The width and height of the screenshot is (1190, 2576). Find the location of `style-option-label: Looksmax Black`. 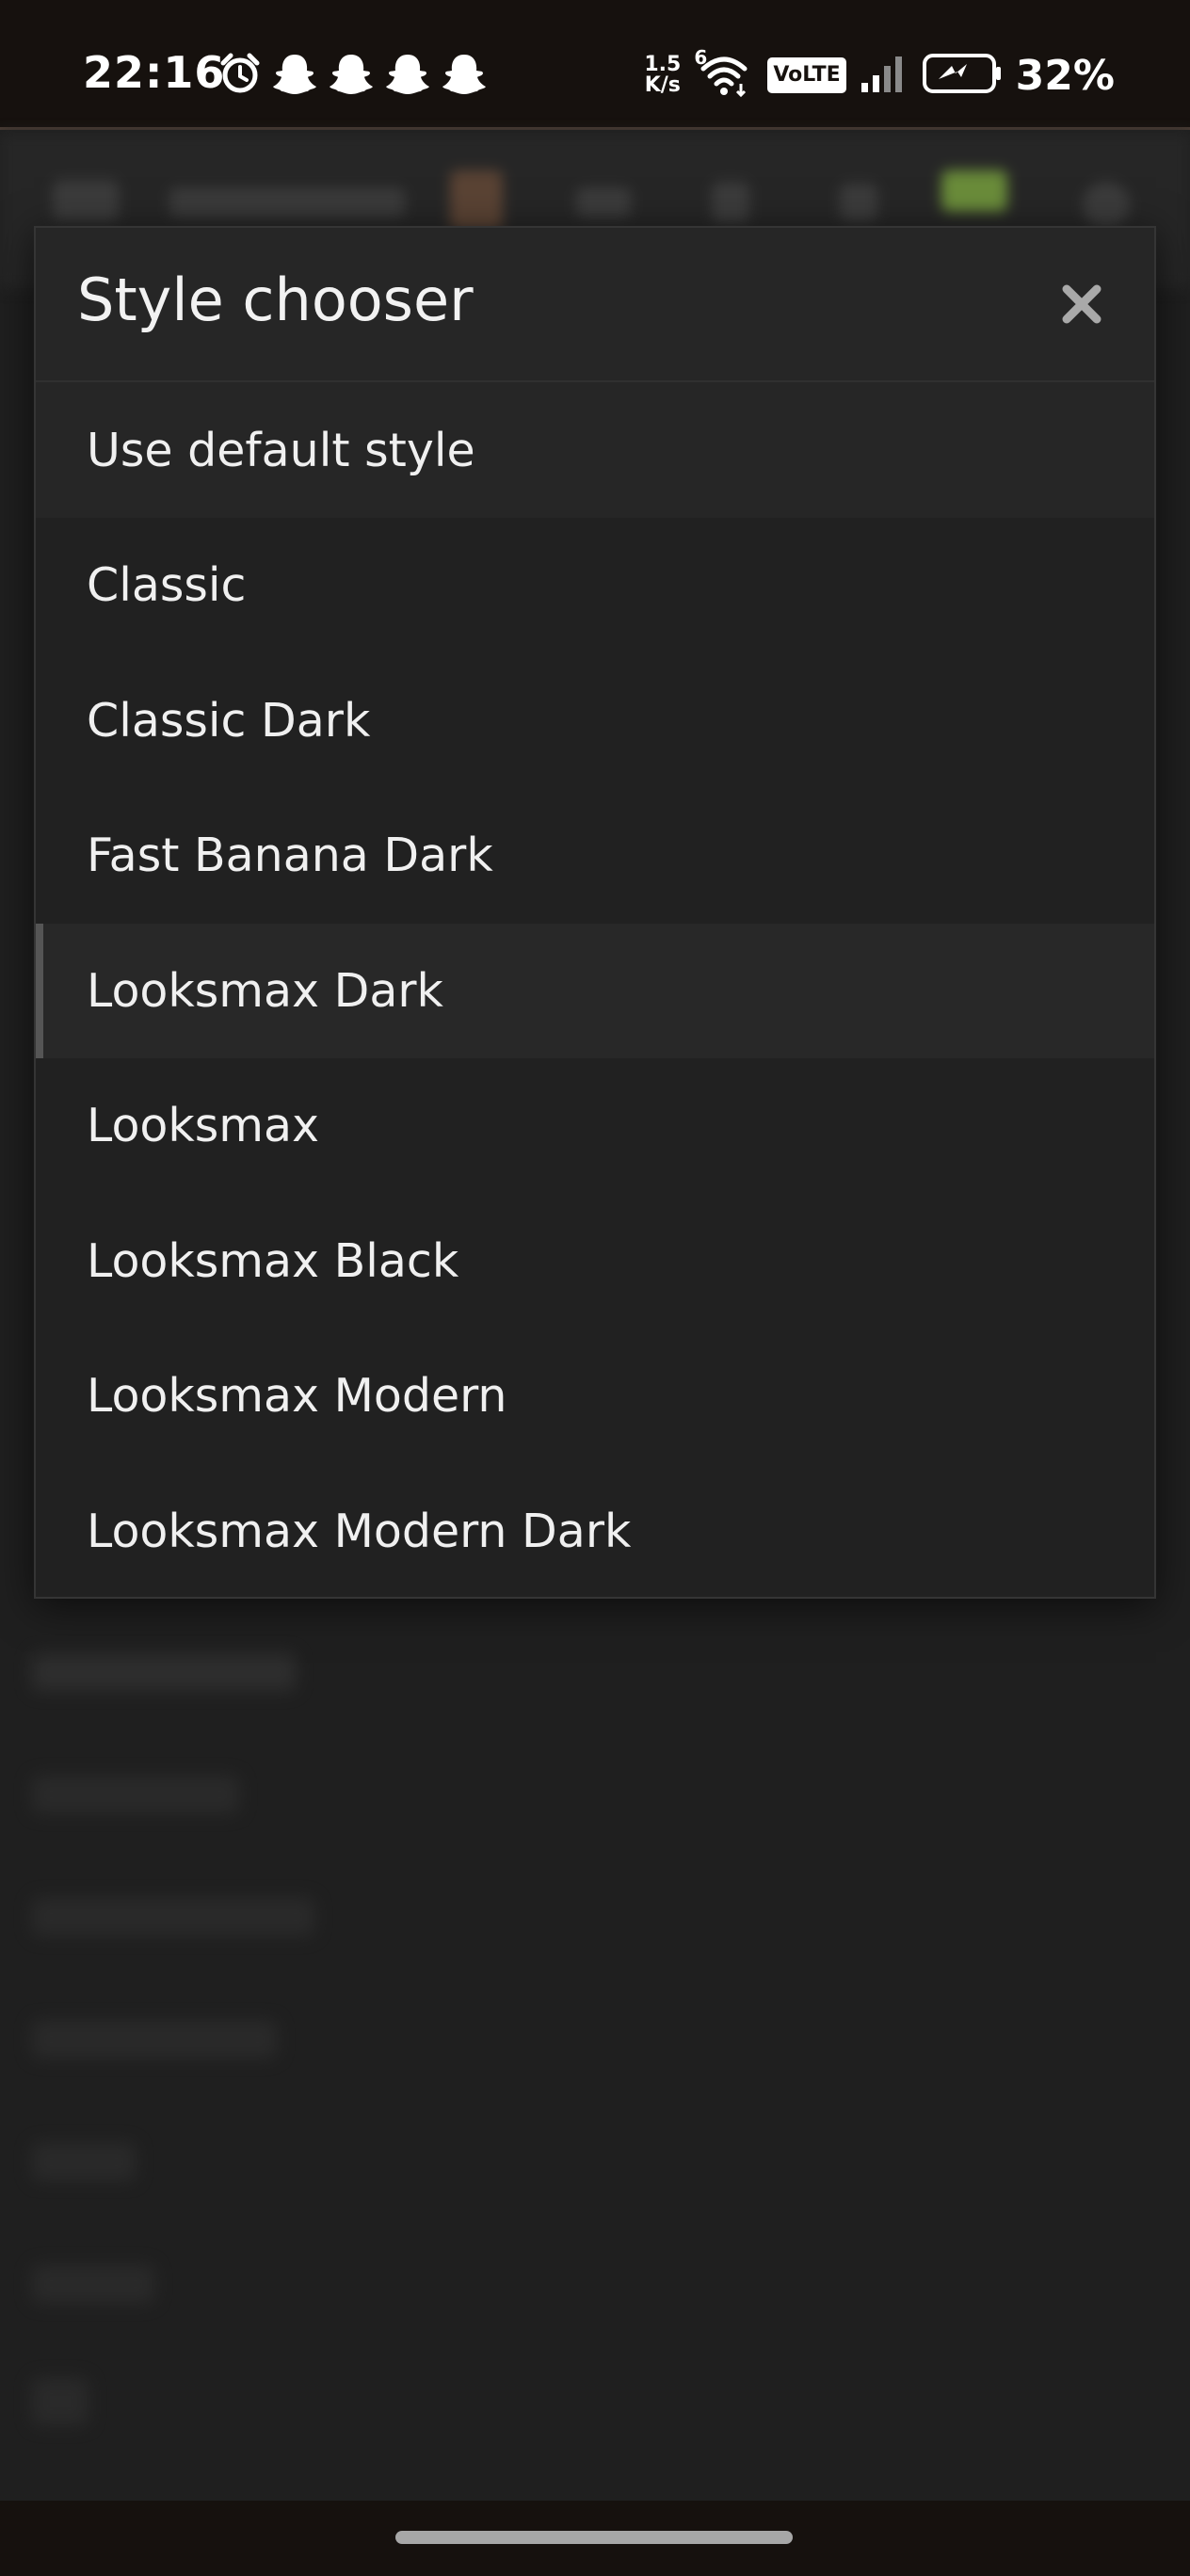

style-option-label: Looksmax Black is located at coordinates (273, 1260).